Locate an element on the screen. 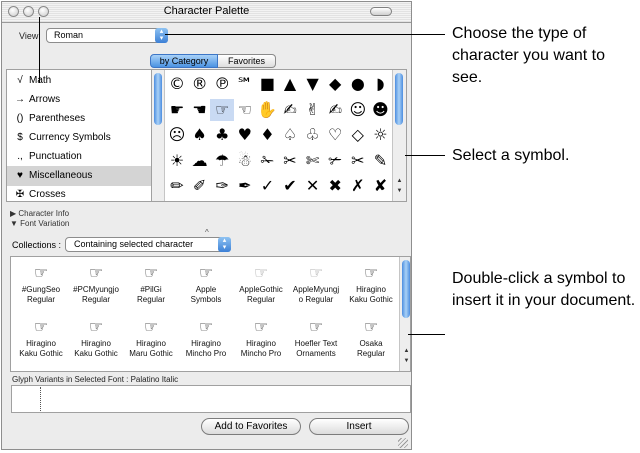  category-item-currency-symbols: $ Currency Symbols is located at coordinates (79, 138).